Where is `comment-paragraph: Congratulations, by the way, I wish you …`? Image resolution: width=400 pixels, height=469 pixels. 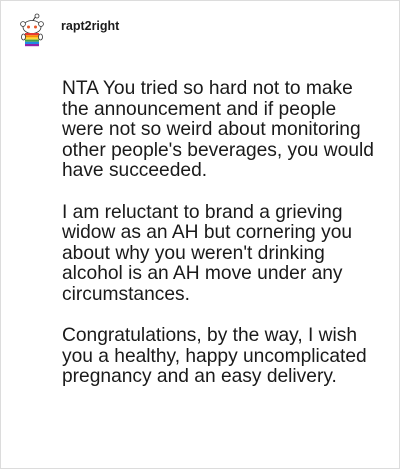
comment-paragraph: Congratulations, by the way, I wish you … is located at coordinates (214, 356).